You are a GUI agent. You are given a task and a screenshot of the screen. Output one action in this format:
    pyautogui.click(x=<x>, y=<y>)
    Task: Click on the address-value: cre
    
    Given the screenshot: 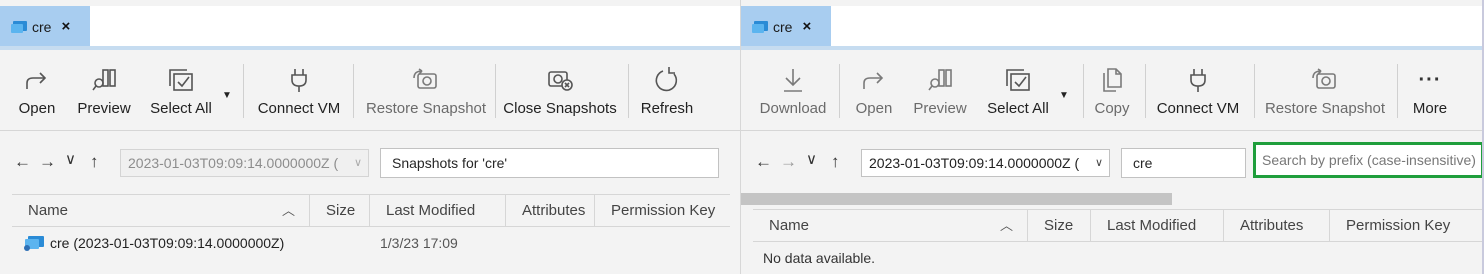 What is the action you would take?
    pyautogui.click(x=1143, y=163)
    